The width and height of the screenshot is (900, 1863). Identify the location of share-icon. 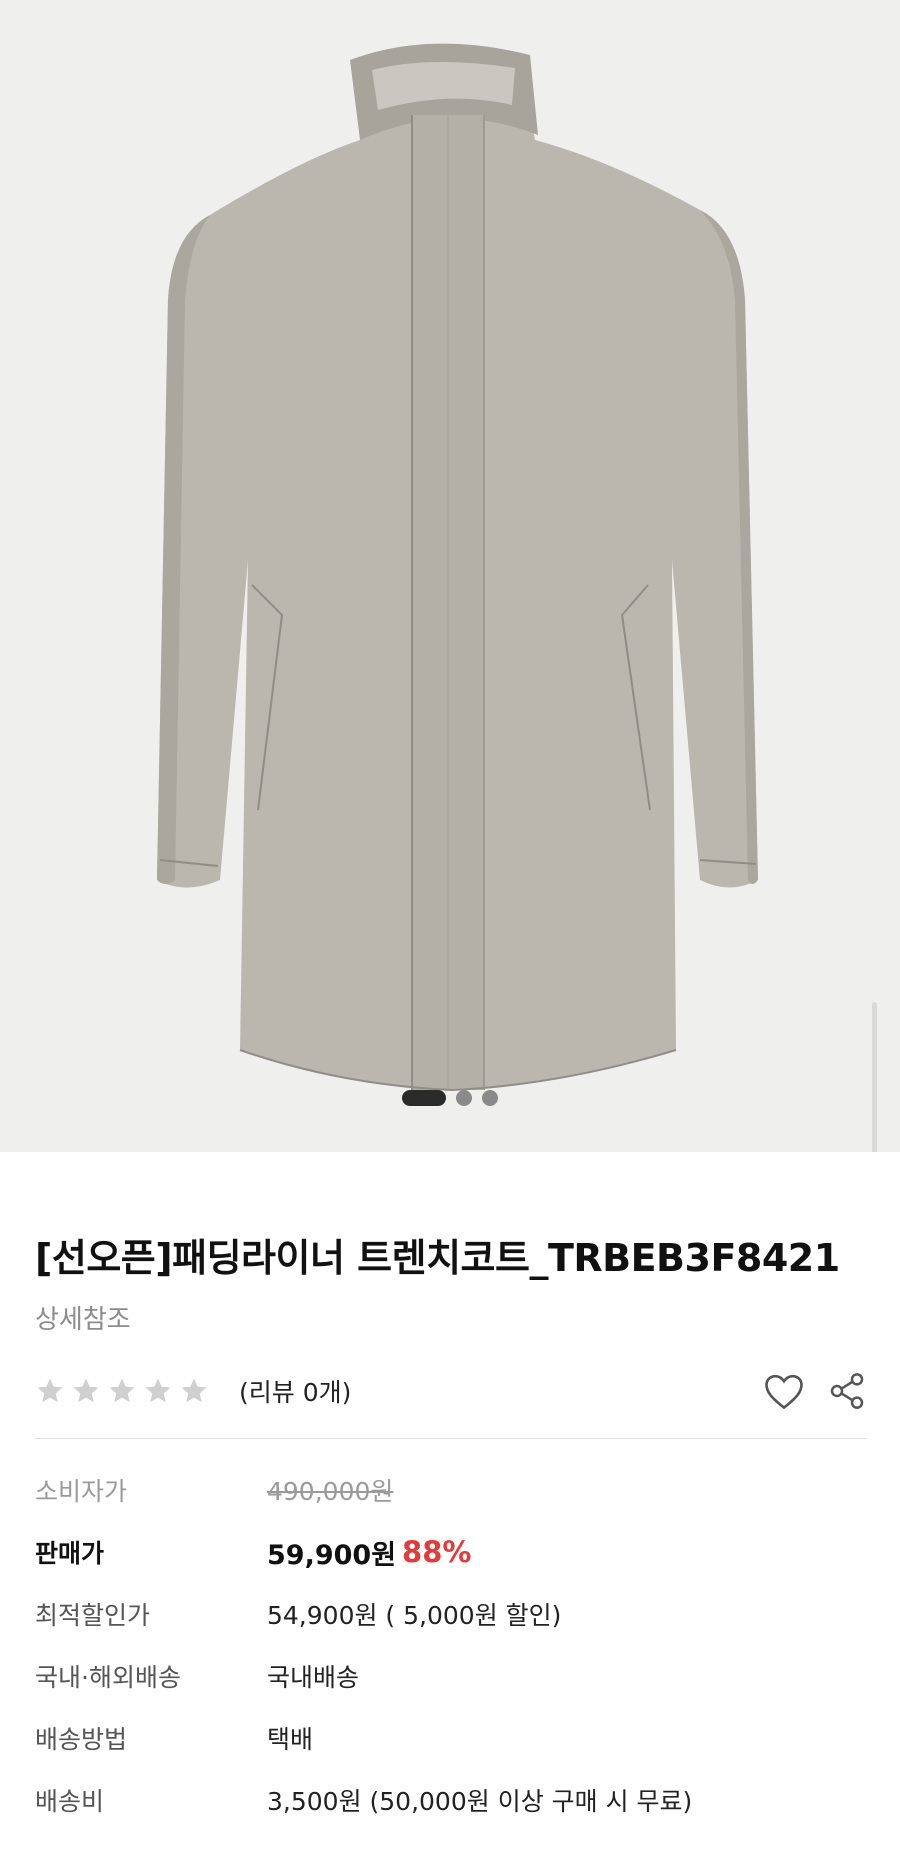
(847, 1391).